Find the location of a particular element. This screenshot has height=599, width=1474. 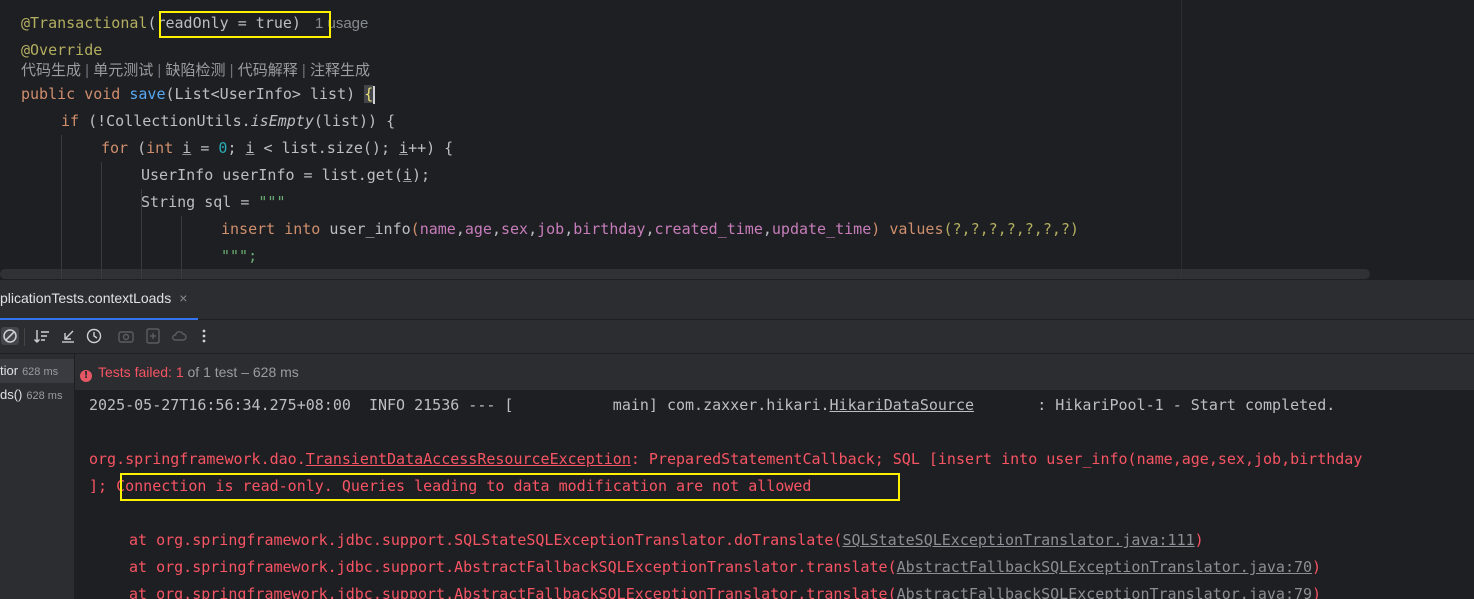

sql-column: age is located at coordinates (478, 229).